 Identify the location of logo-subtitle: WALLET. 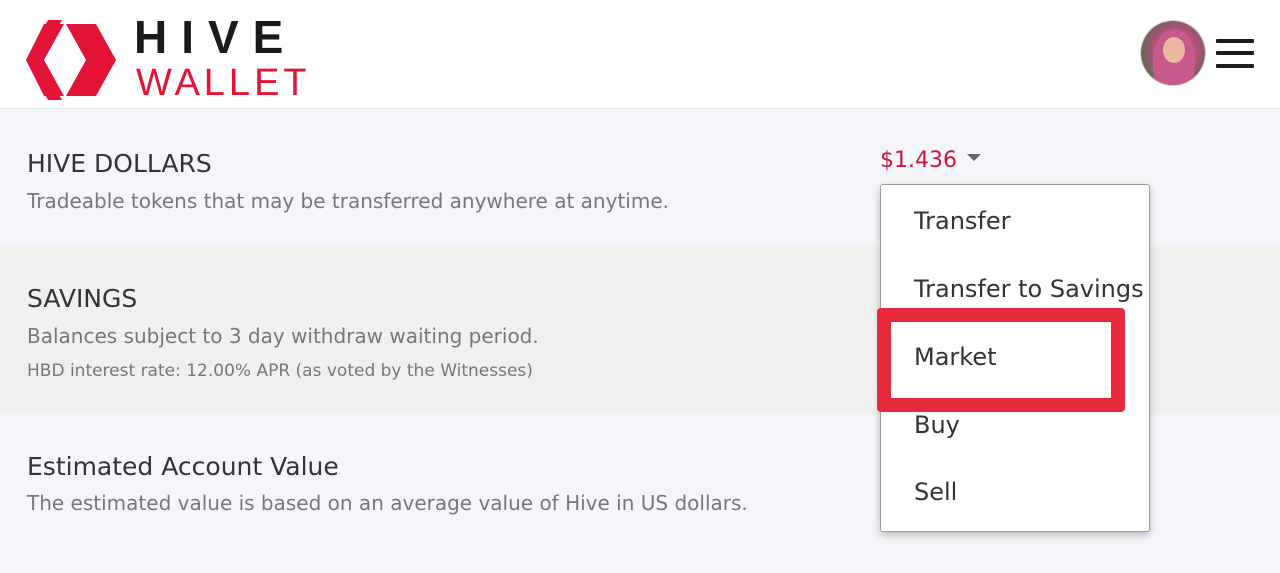
(223, 83).